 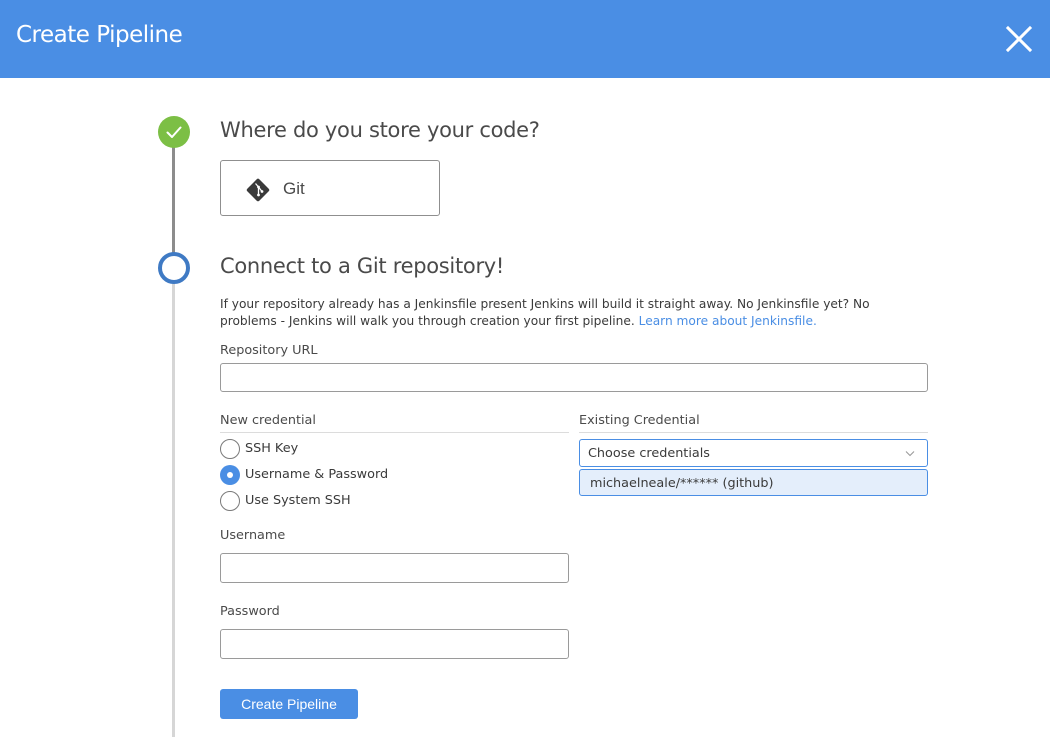 What do you see at coordinates (298, 500) in the screenshot?
I see `radio-label: Use System SSH` at bounding box center [298, 500].